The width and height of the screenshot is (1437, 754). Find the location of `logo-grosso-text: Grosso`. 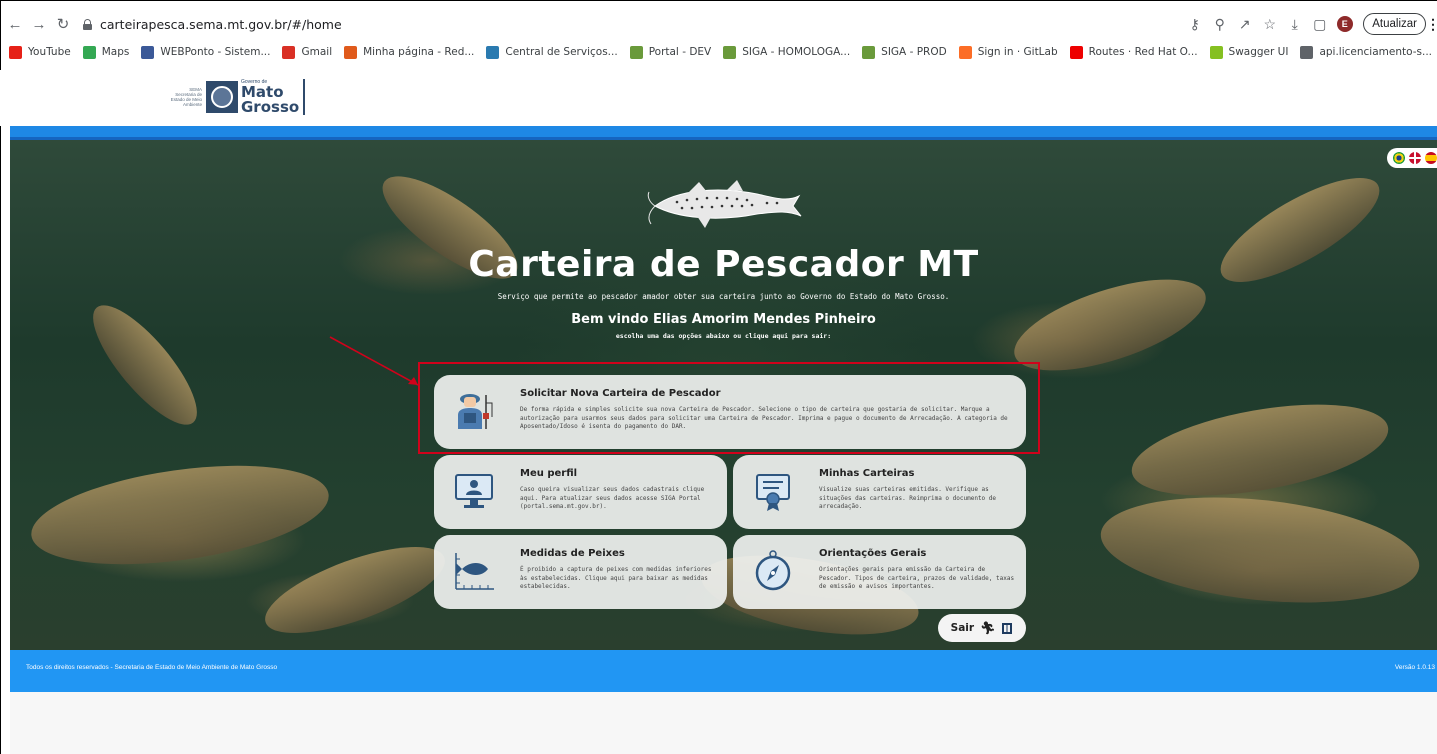

logo-grosso-text: Grosso is located at coordinates (270, 106).